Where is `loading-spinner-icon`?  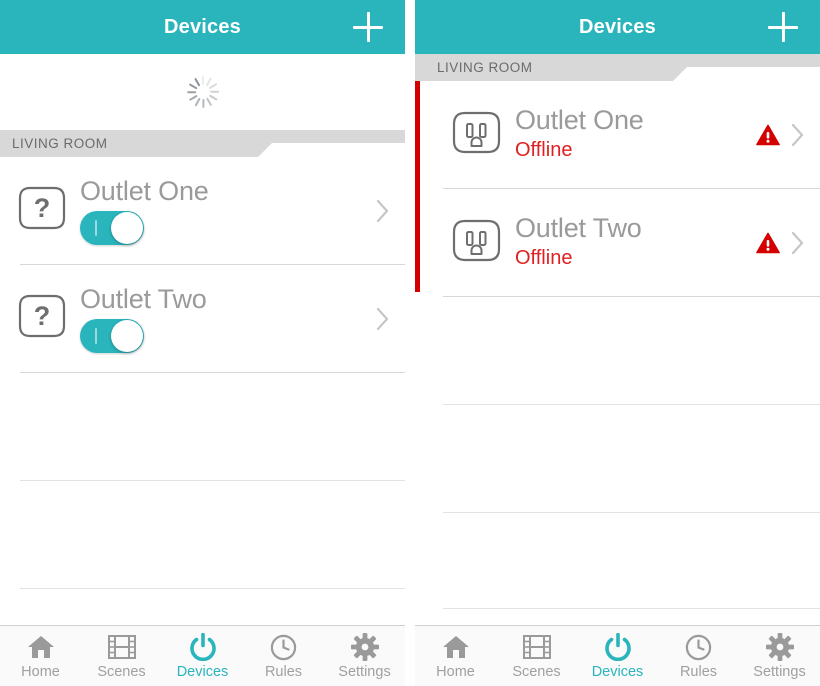
loading-spinner-icon is located at coordinates (203, 92).